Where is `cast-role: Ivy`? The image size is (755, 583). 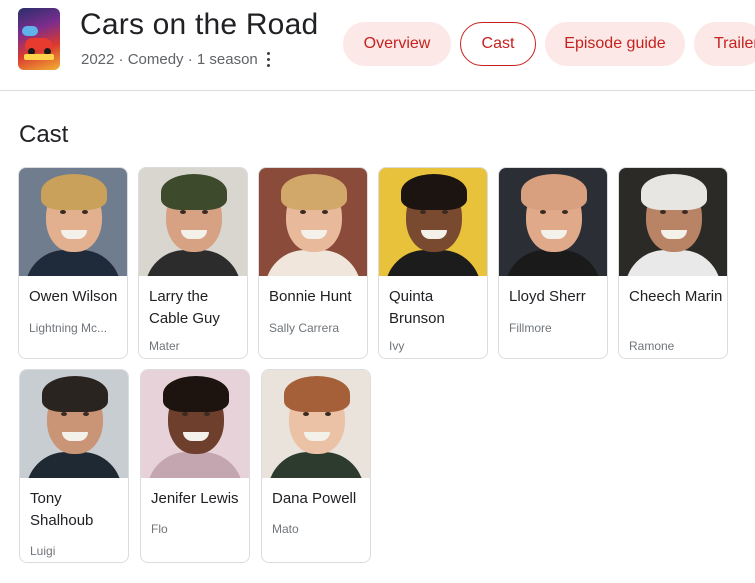
cast-role: Ivy is located at coordinates (397, 346).